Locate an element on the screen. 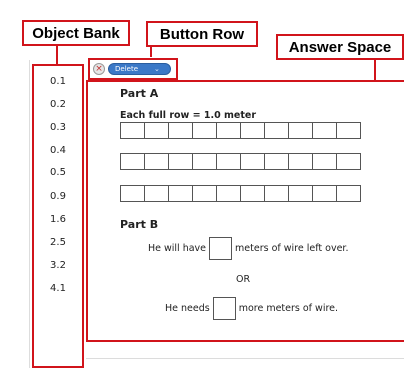  or-label: OR is located at coordinates (243, 279).